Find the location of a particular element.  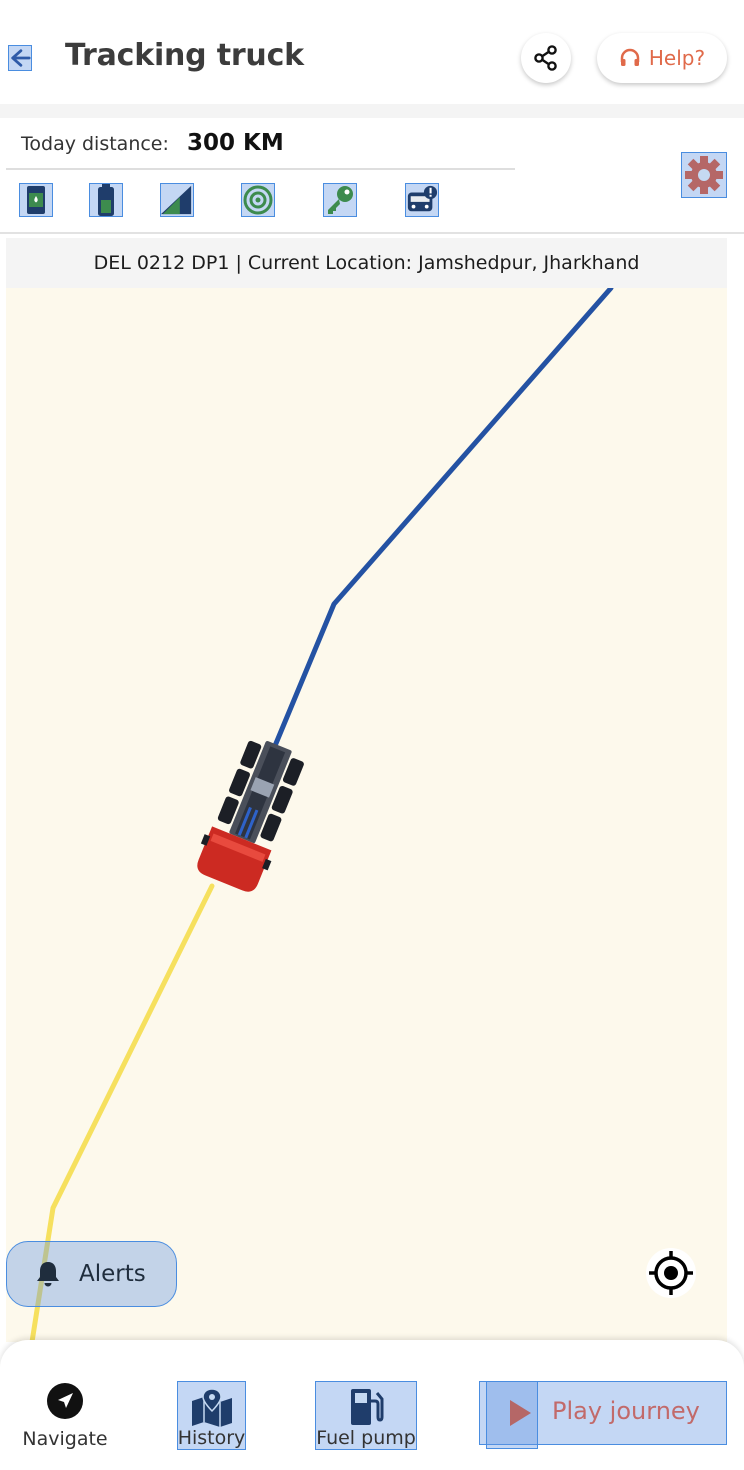

fuel-pump-icon is located at coordinates (367, 1407).